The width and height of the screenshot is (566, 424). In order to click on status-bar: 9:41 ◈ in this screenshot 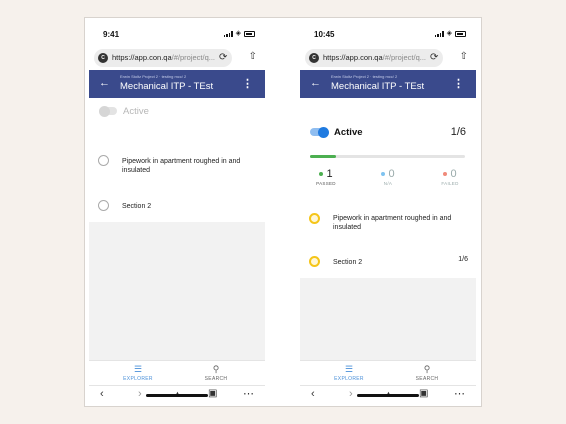, I will do `click(177, 35)`.